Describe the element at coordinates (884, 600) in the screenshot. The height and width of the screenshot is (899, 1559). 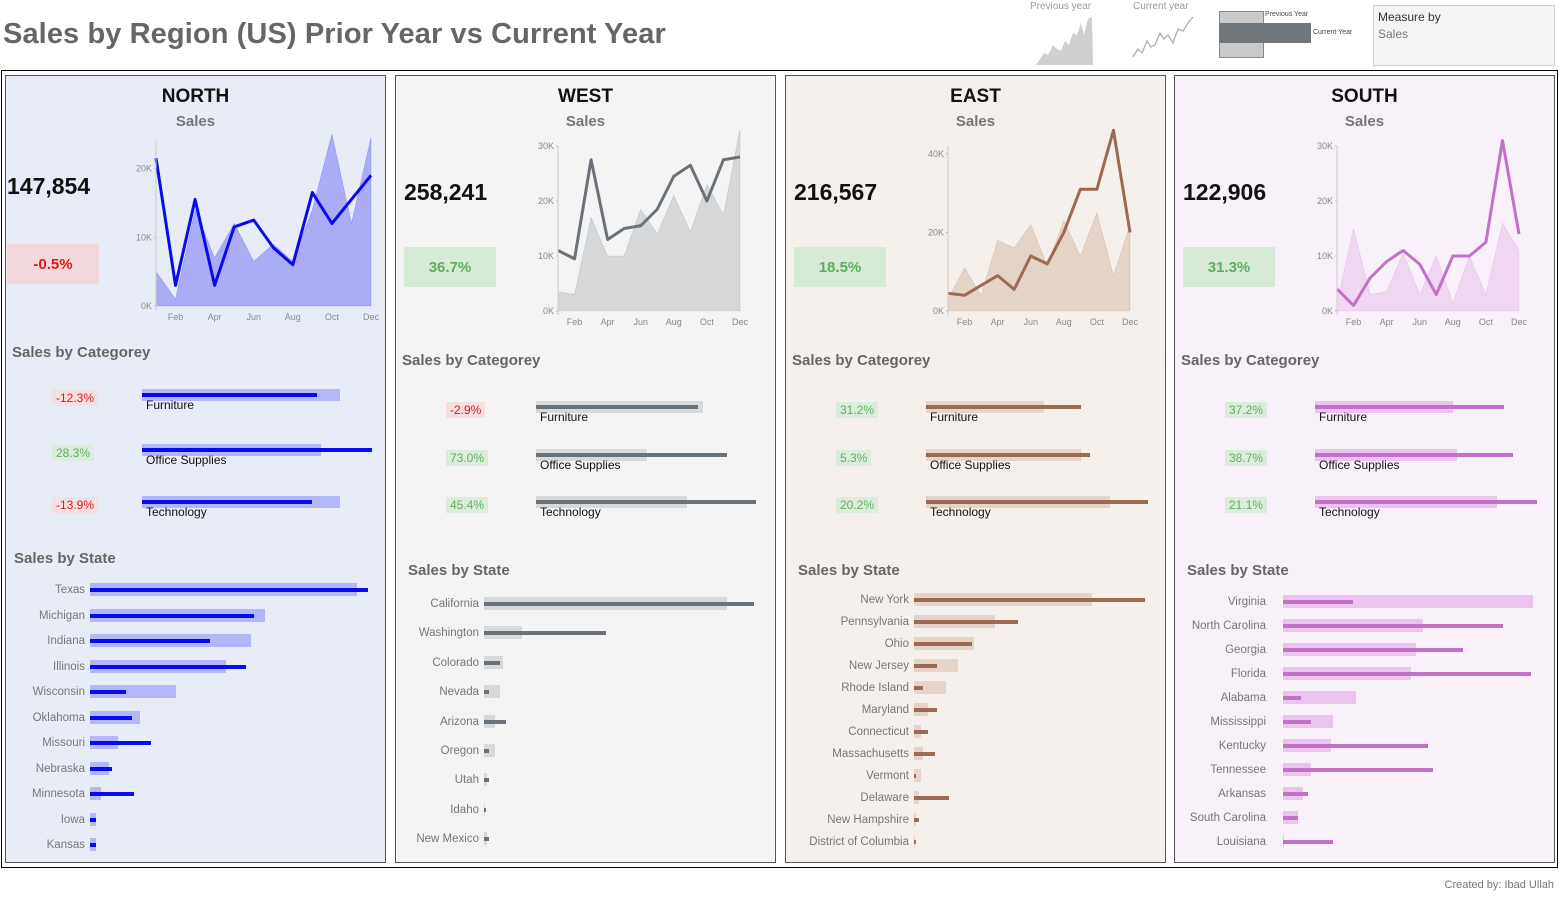
I see `state-label: New York` at that location.